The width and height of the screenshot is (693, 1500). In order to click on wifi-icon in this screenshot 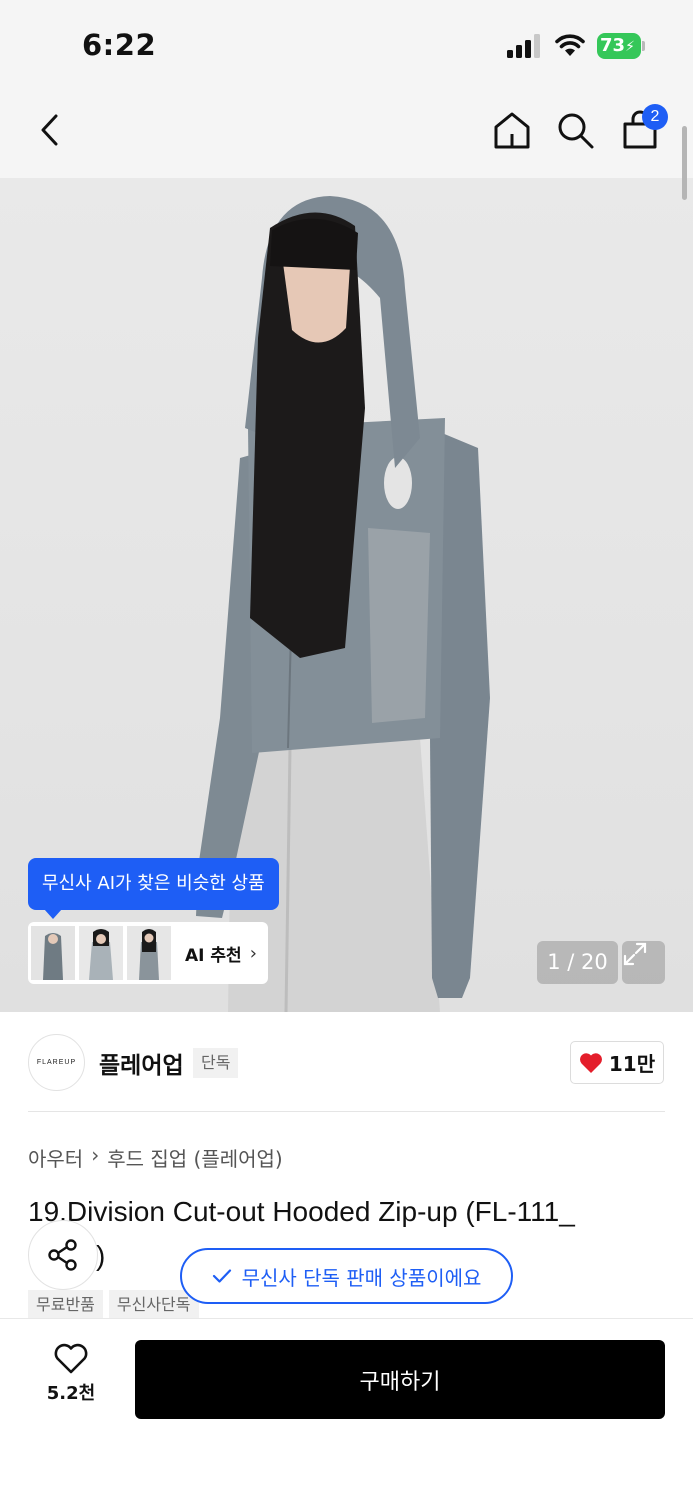, I will do `click(570, 45)`.